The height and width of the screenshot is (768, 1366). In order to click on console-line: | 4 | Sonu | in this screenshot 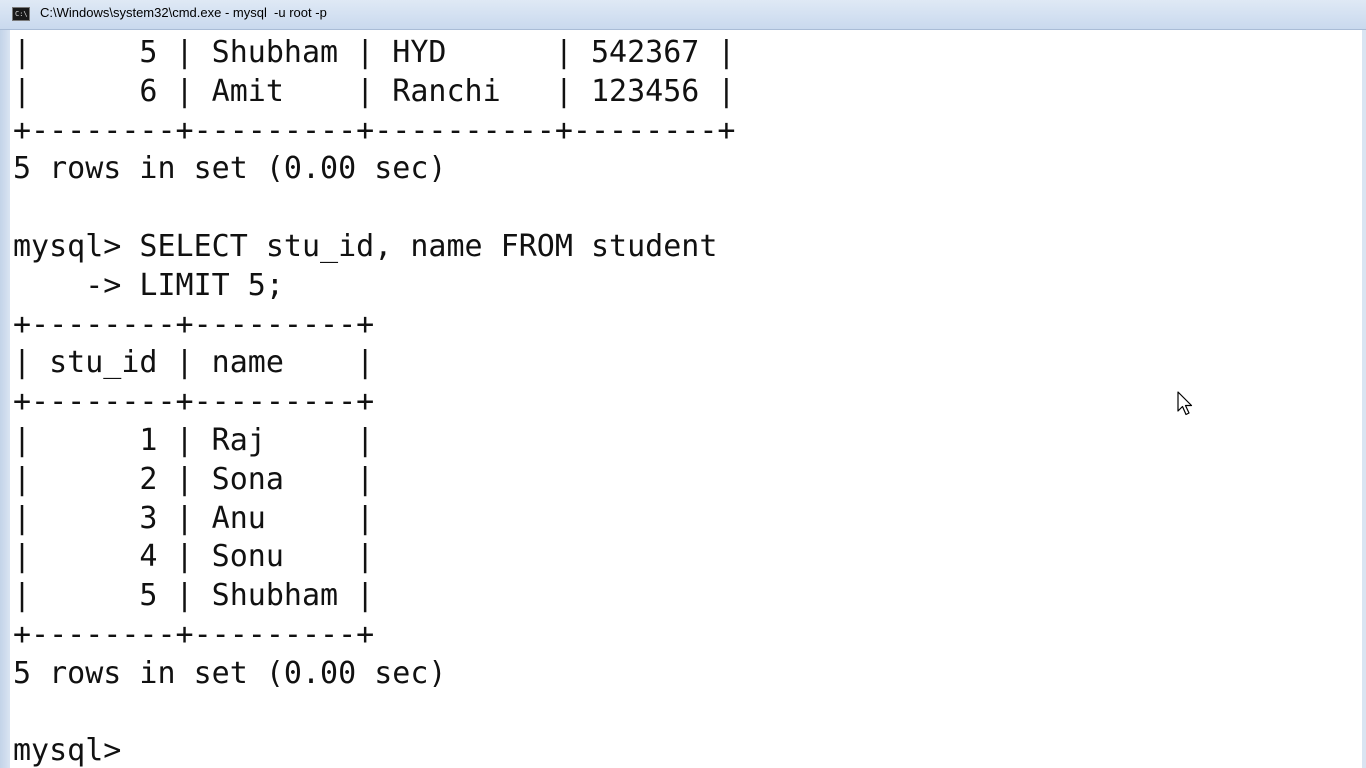, I will do `click(194, 557)`.